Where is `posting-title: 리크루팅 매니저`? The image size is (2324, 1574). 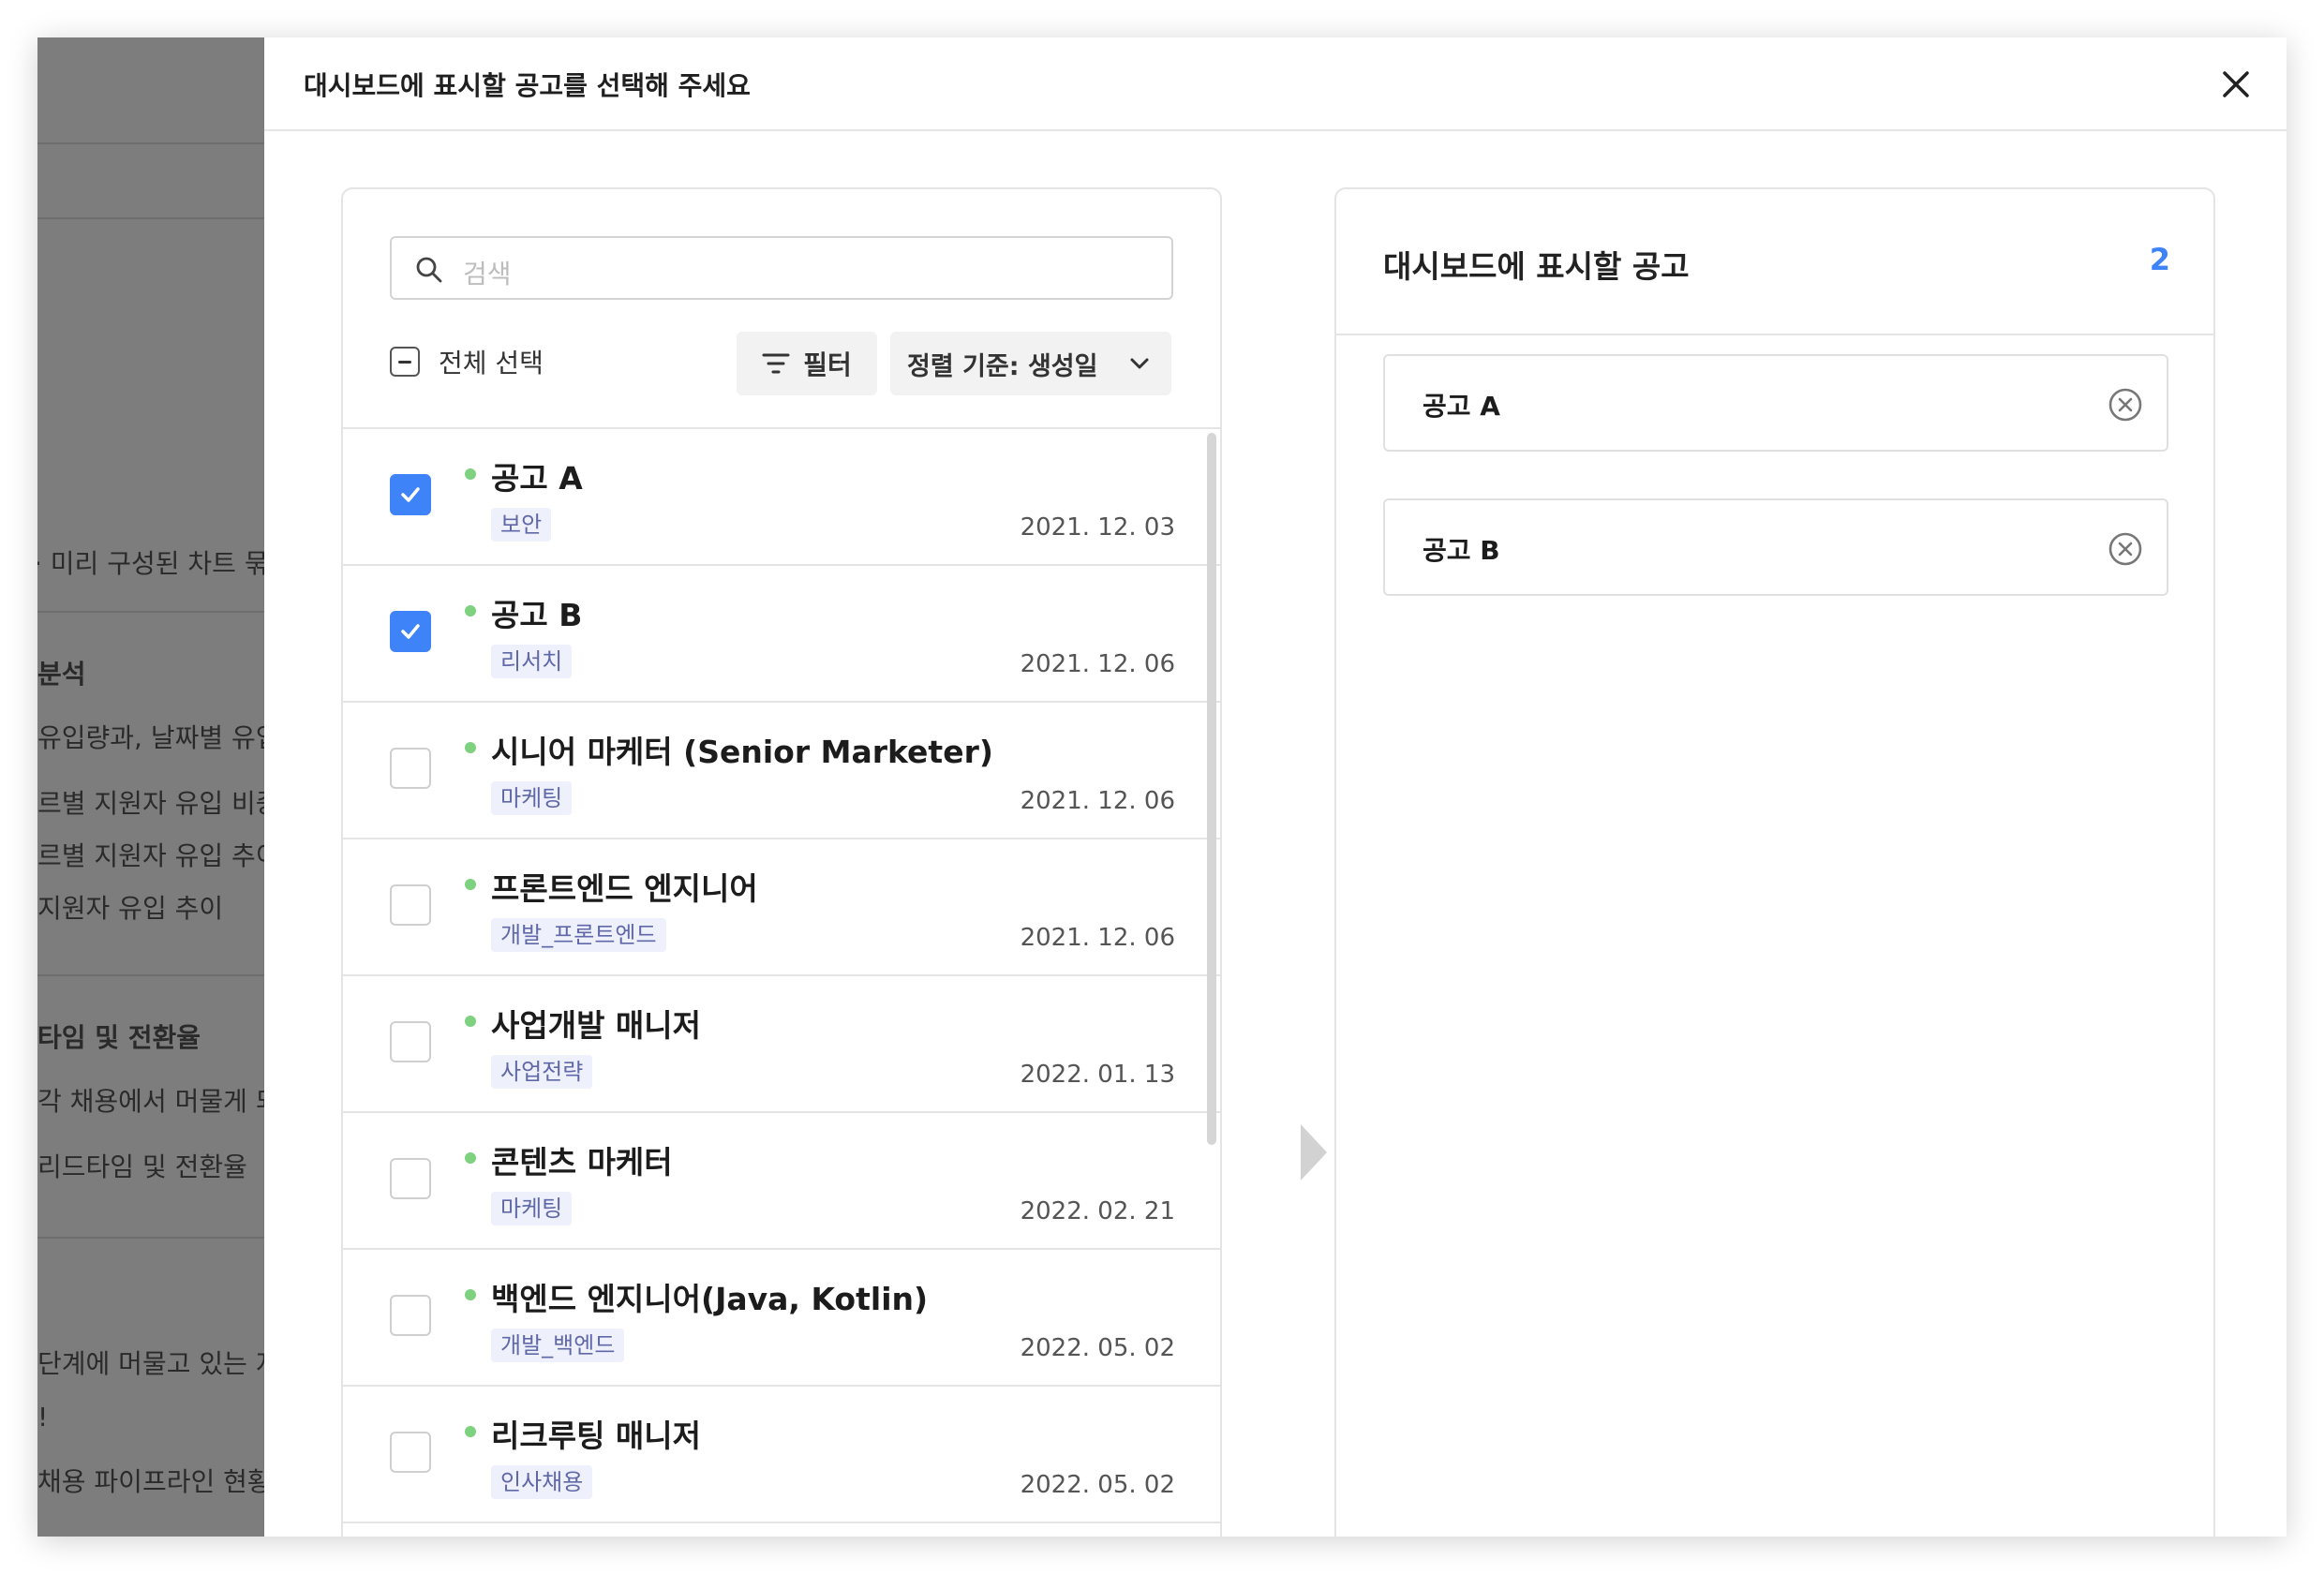
posting-title: 리크루팅 매니저 is located at coordinates (596, 1436).